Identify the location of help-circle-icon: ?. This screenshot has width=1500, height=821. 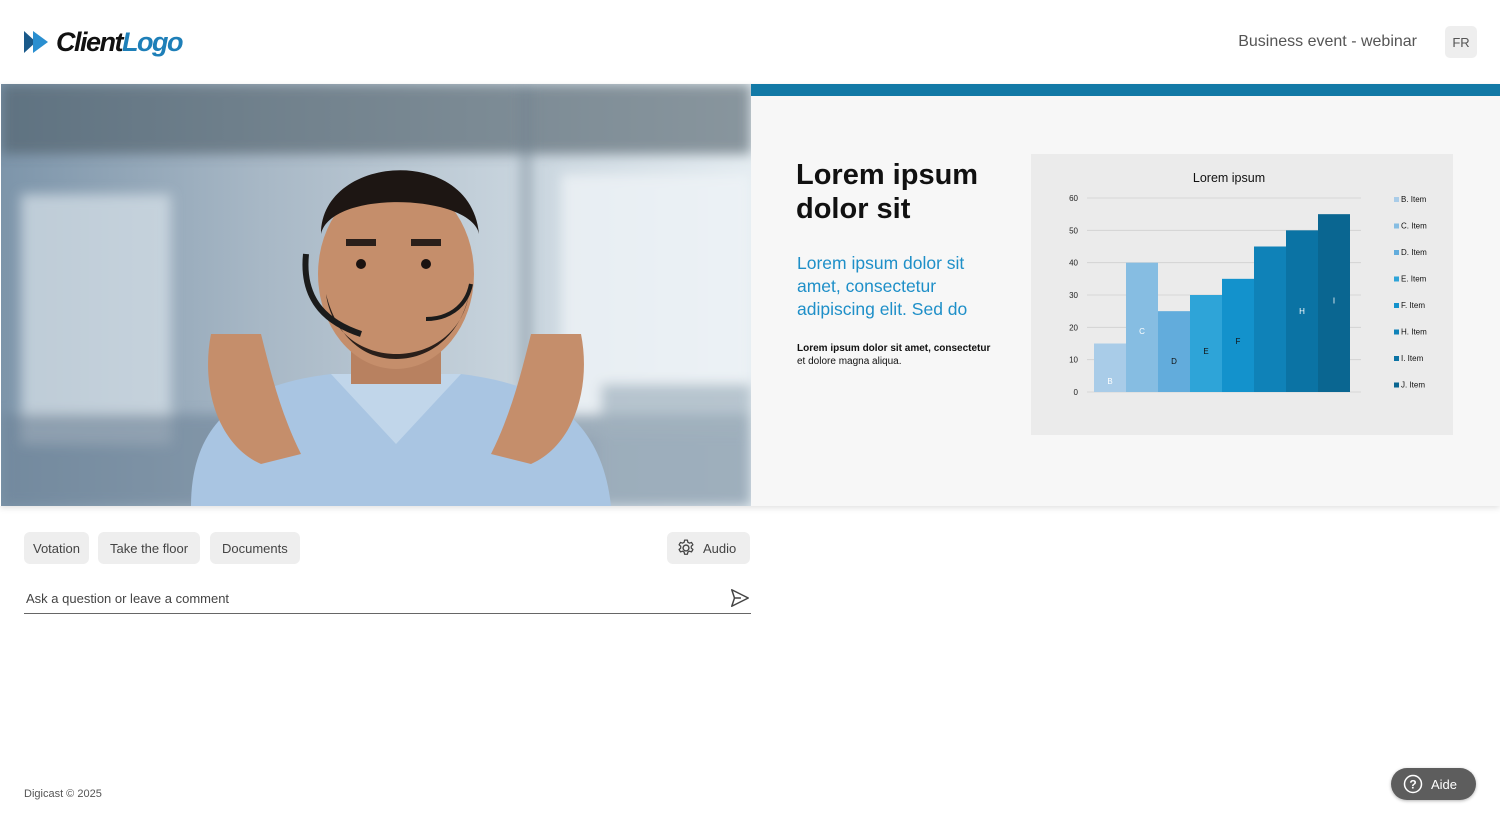
(1413, 784).